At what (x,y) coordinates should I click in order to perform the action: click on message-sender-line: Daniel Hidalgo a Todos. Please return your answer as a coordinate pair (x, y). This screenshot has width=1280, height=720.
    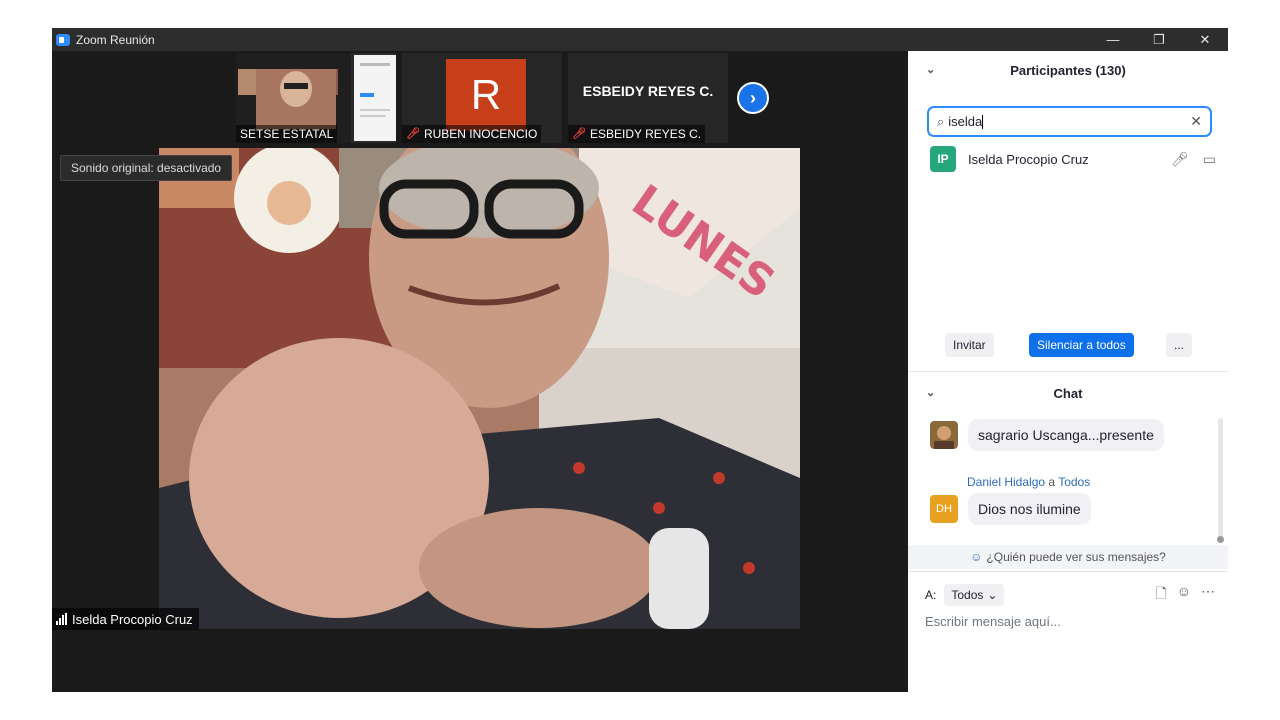
    Looking at the image, I should click on (1028, 482).